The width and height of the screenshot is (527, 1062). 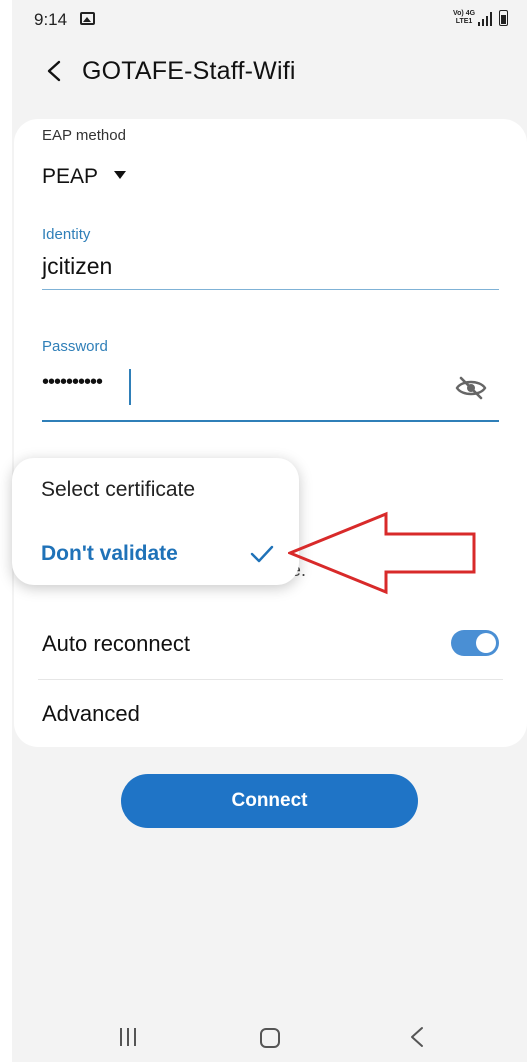 I want to click on network-indicator: Vo) 4G LTE1, so click(x=464, y=18).